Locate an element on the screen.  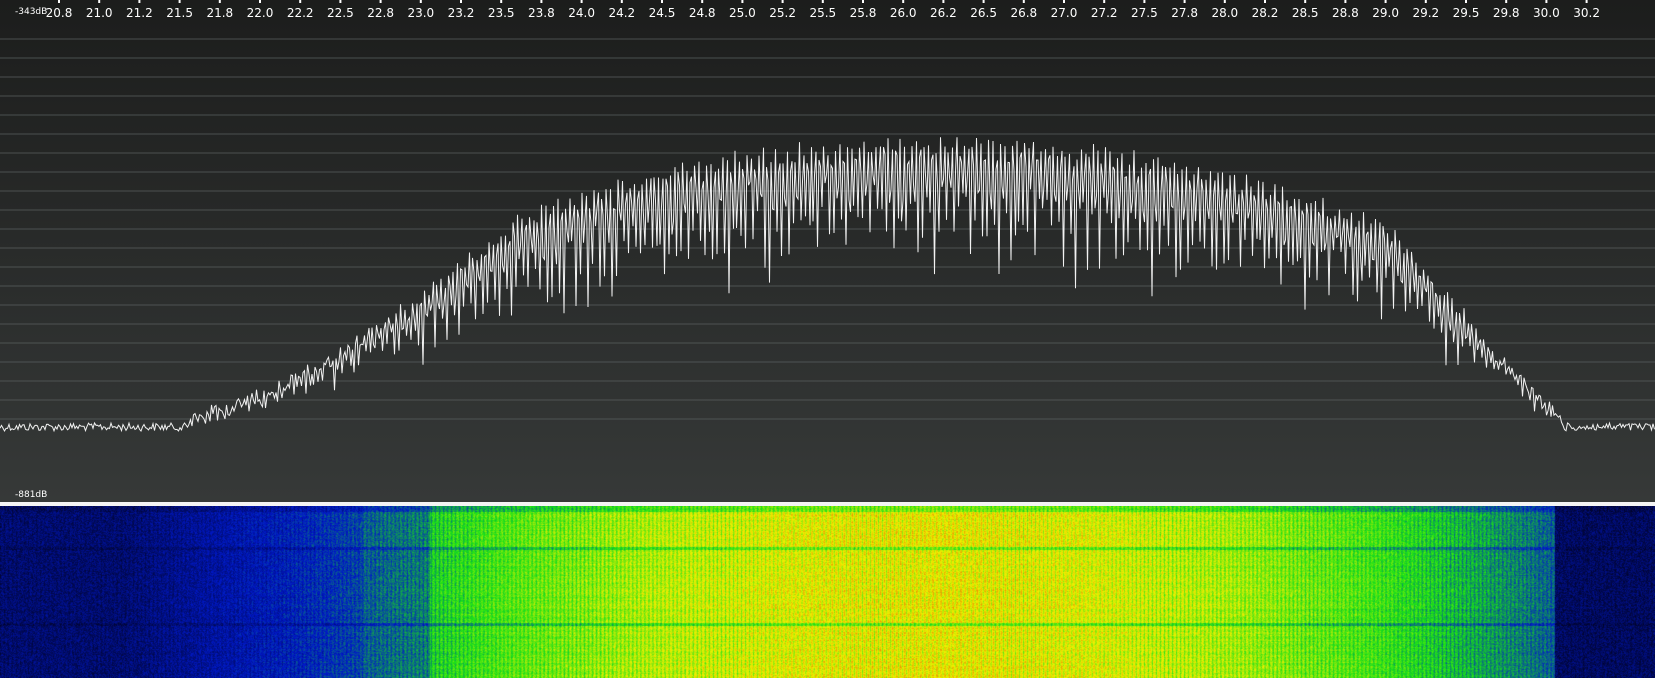
frequency-tick-label: 29.5 is located at coordinates (1466, 13).